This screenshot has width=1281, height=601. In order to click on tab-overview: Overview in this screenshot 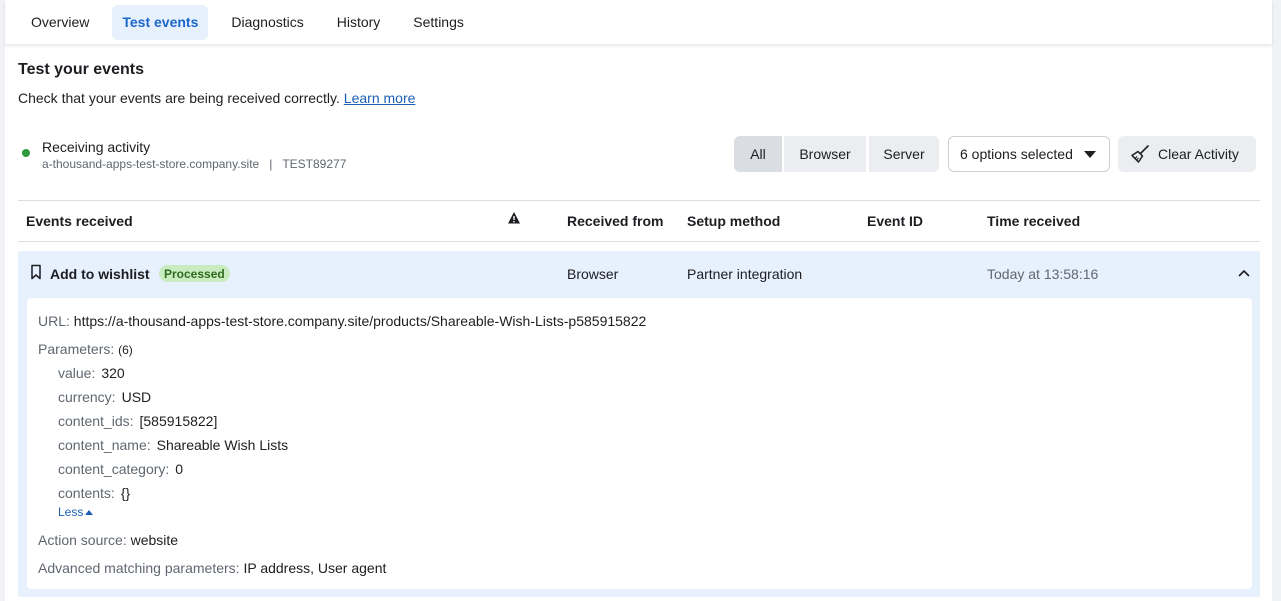, I will do `click(60, 22)`.